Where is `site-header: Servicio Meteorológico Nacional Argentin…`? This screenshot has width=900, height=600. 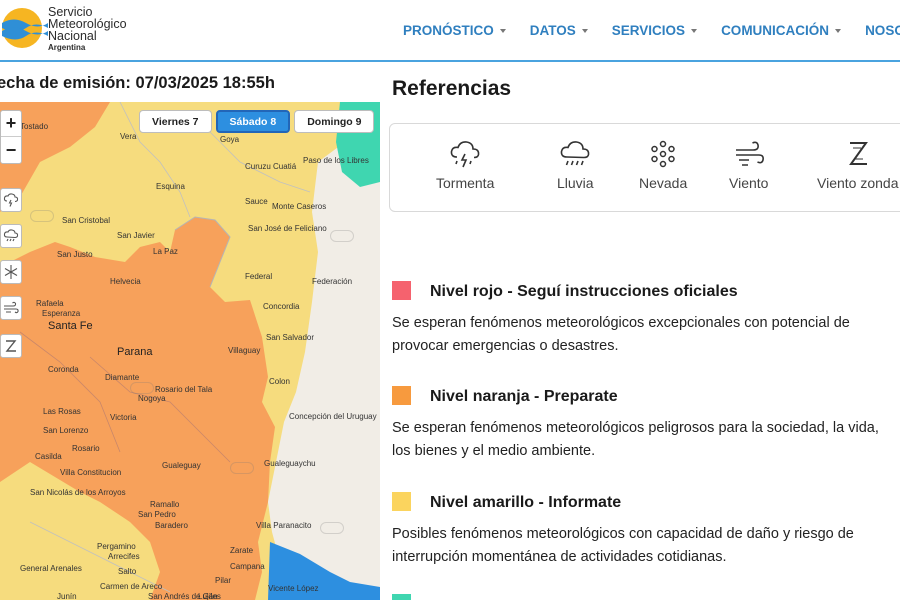 site-header: Servicio Meteorológico Nacional Argentin… is located at coordinates (450, 31).